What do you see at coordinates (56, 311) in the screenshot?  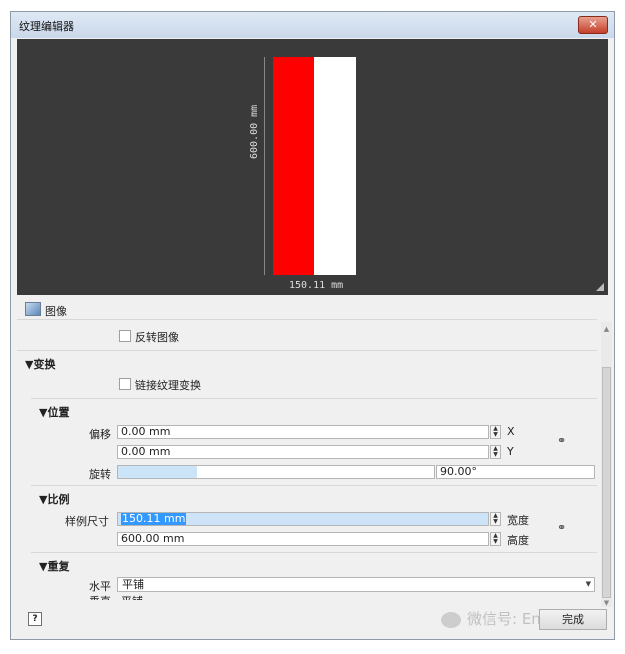 I see `image-section-label: 图像` at bounding box center [56, 311].